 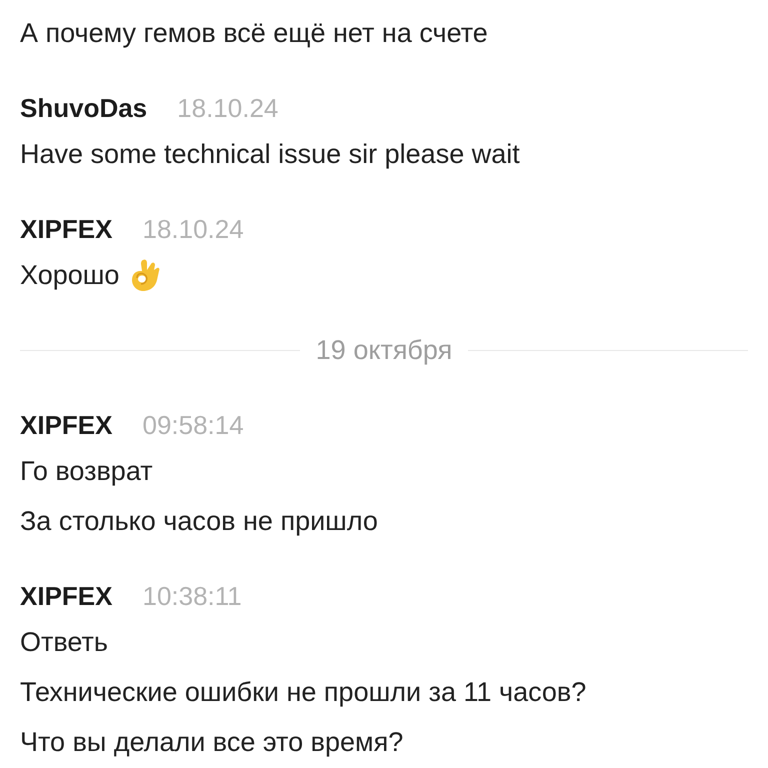 What do you see at coordinates (84, 108) in the screenshot?
I see `author-name: ShuvoDas` at bounding box center [84, 108].